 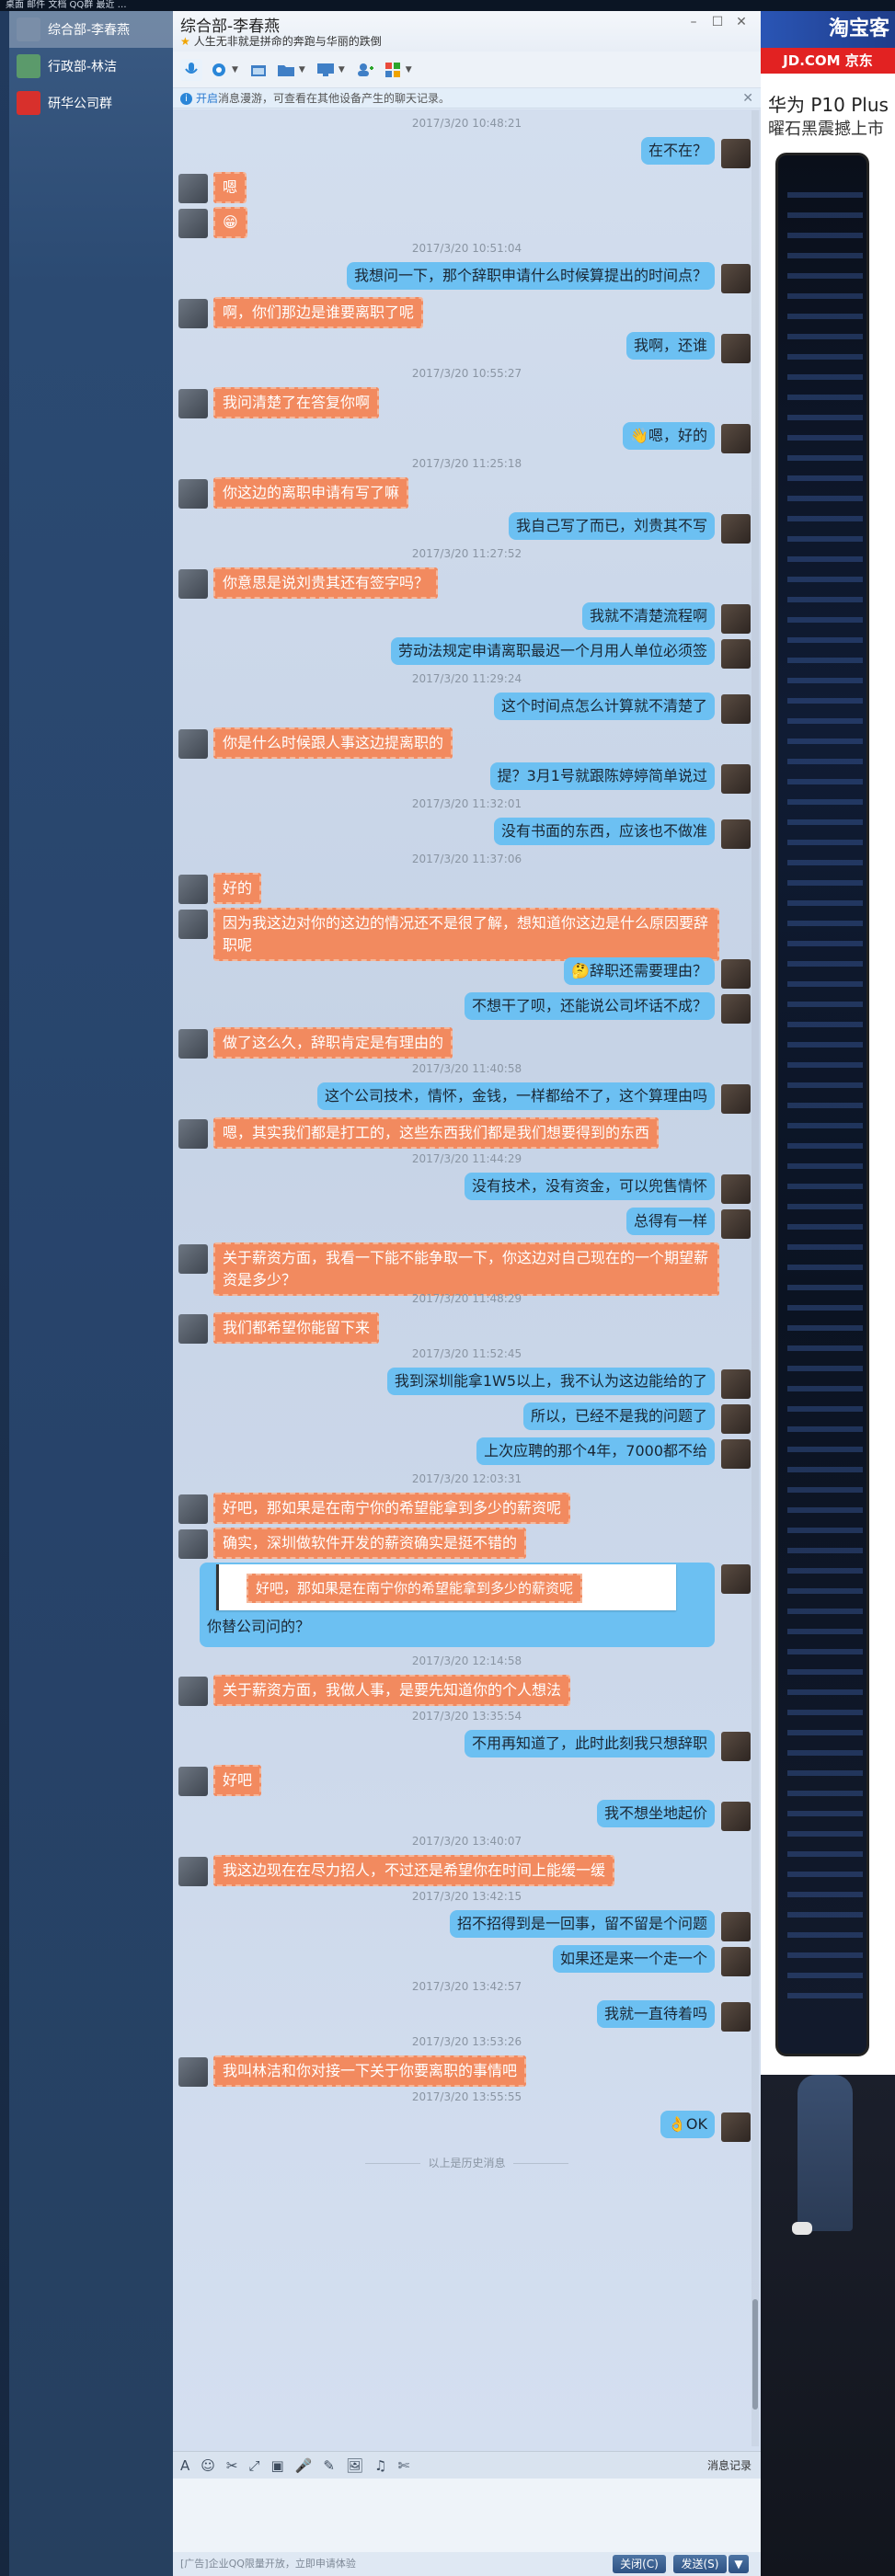 I want to click on outgoing-message-bubble: 👌OK, so click(x=687, y=2125).